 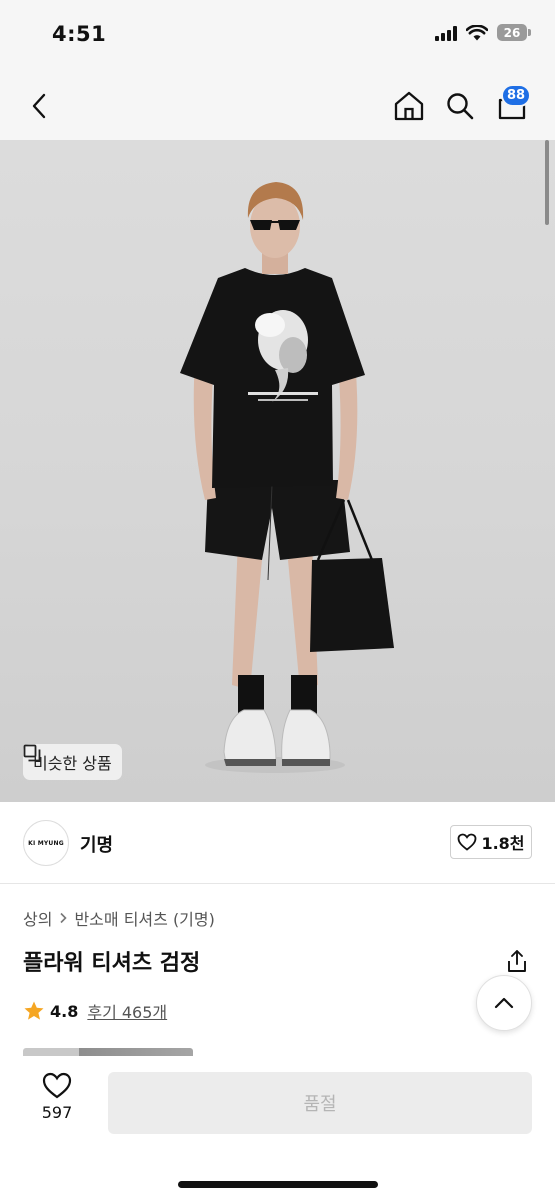 What do you see at coordinates (34, 1010) in the screenshot?
I see `star-icon` at bounding box center [34, 1010].